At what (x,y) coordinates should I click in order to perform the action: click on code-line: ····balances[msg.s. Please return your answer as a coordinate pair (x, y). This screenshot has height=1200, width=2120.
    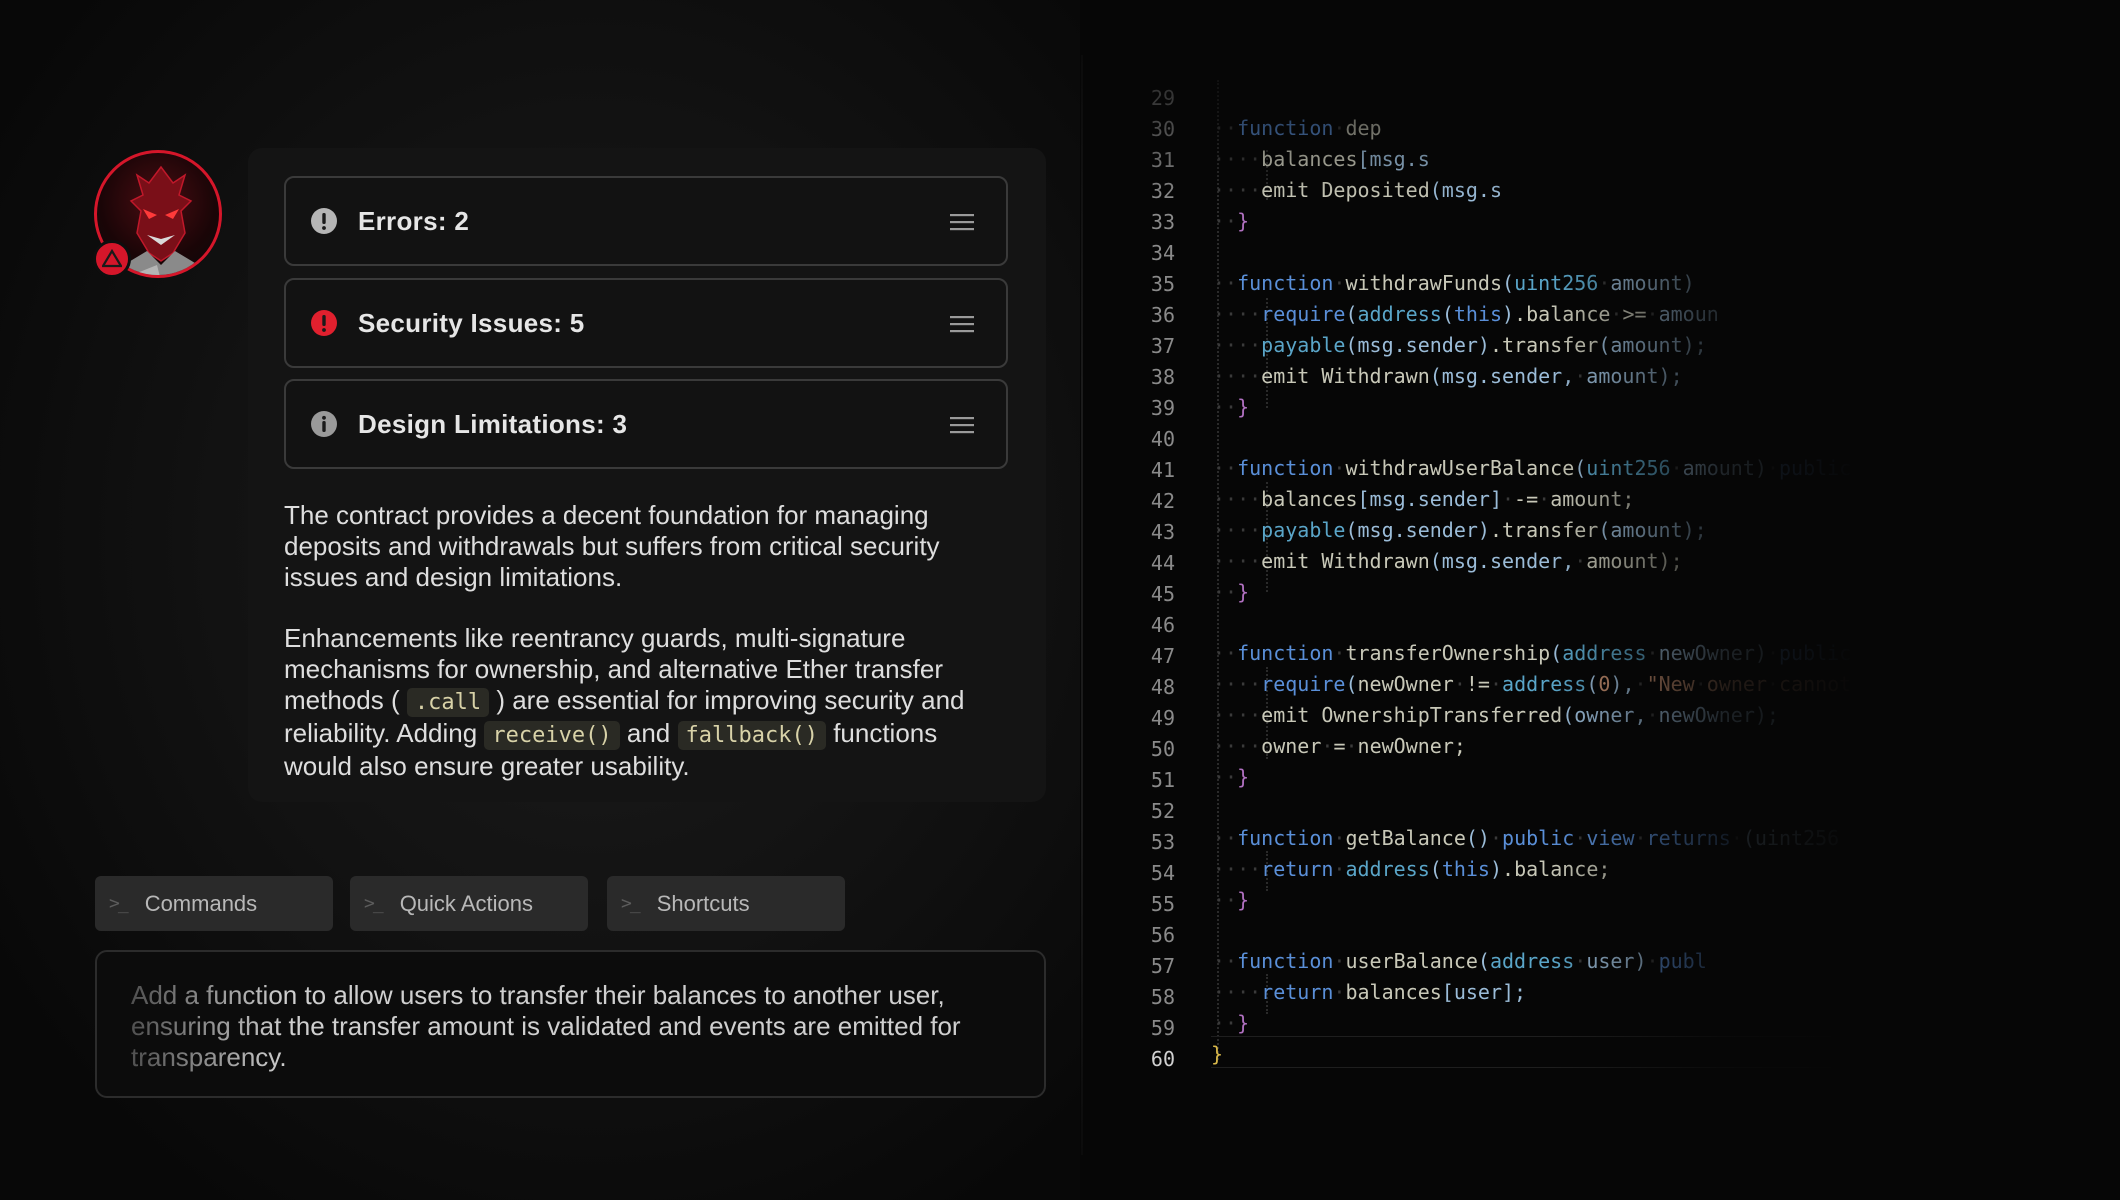
    Looking at the image, I should click on (1321, 159).